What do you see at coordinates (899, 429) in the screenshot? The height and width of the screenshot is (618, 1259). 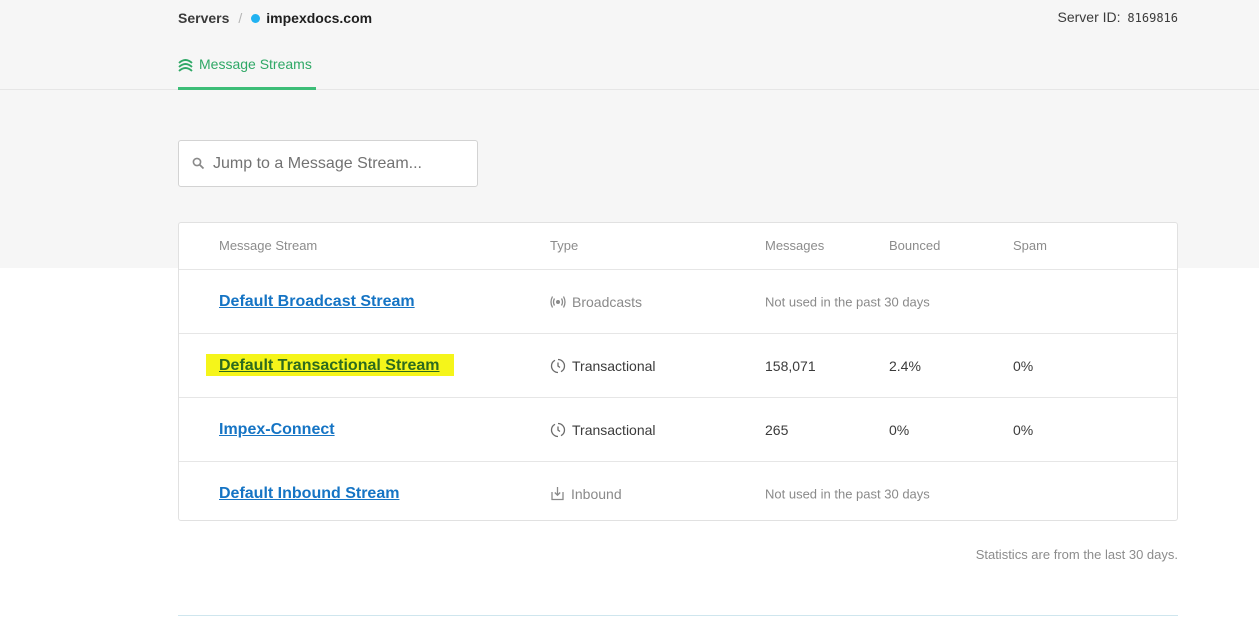 I see `stream-bounced: 0%` at bounding box center [899, 429].